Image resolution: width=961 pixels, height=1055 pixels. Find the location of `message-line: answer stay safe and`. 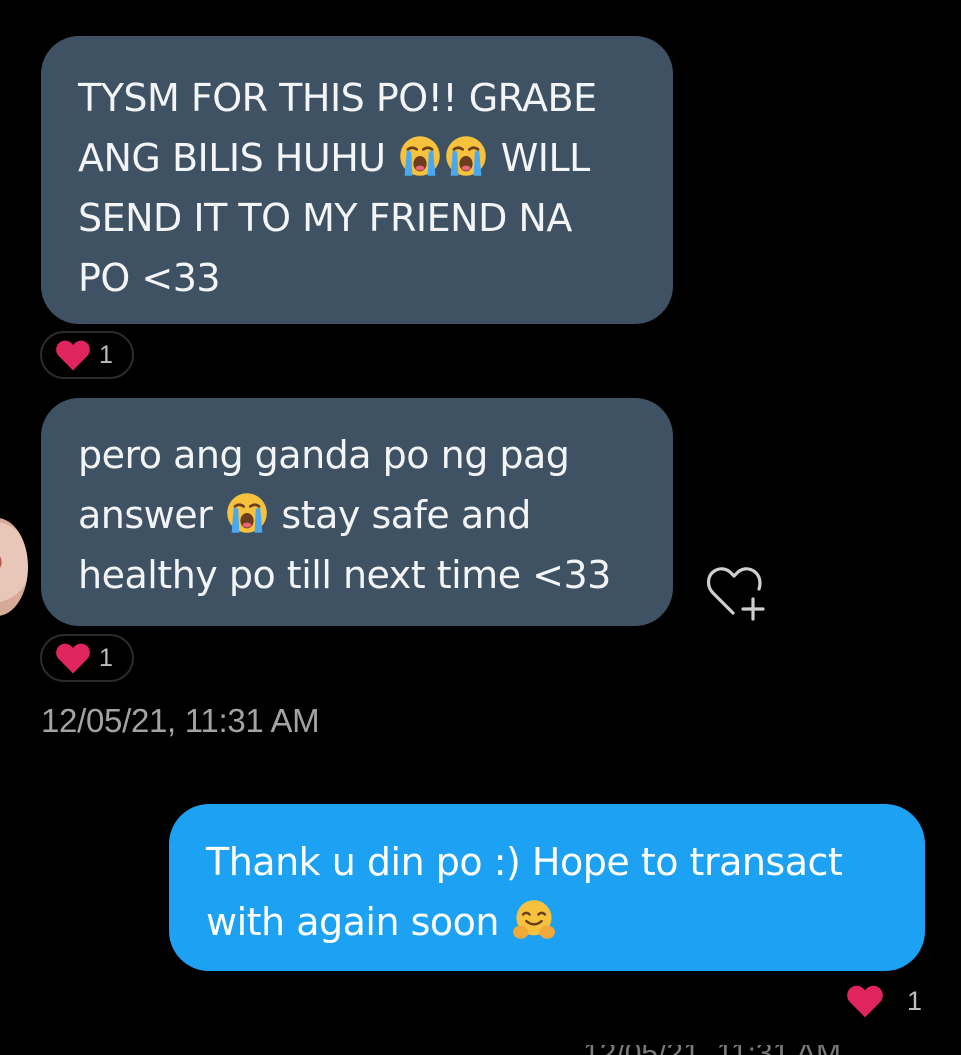

message-line: answer stay safe and is located at coordinates (375, 515).